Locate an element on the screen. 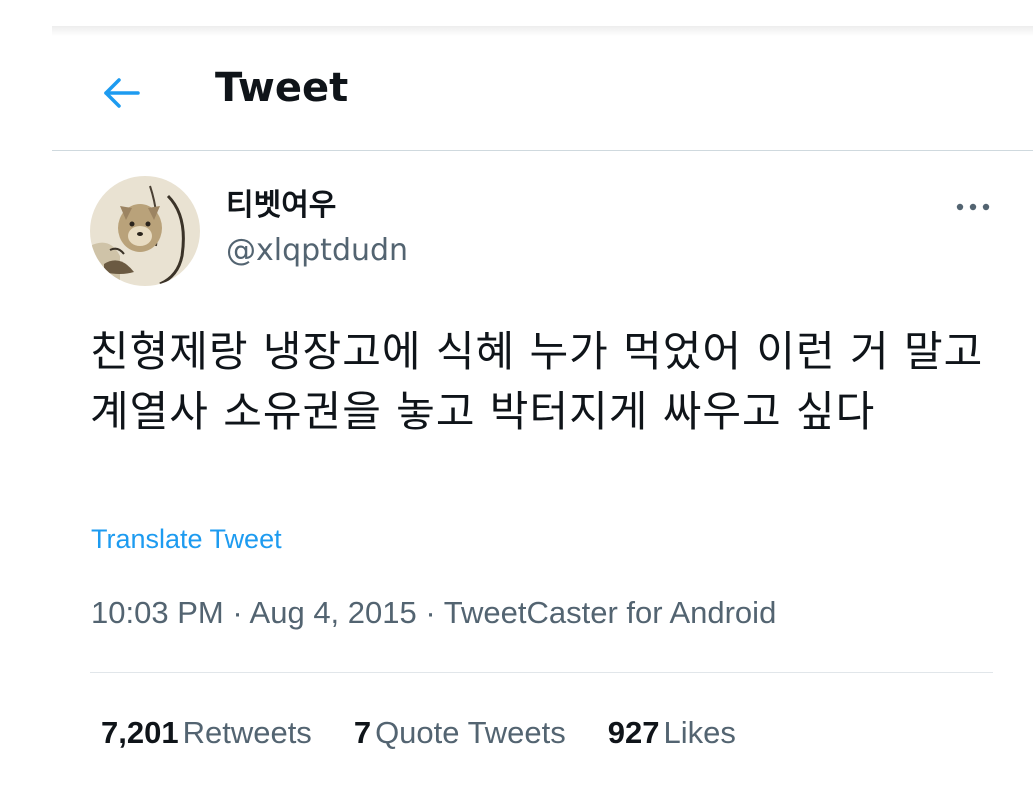 This screenshot has width=1033, height=800. back-button is located at coordinates (121, 93).